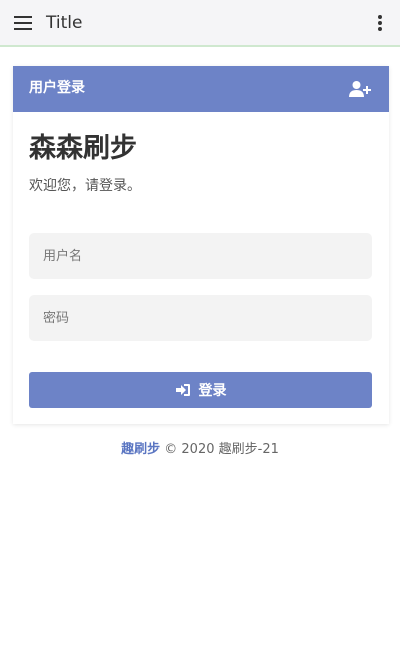 The image size is (400, 660). I want to click on app-title: Title, so click(64, 23).